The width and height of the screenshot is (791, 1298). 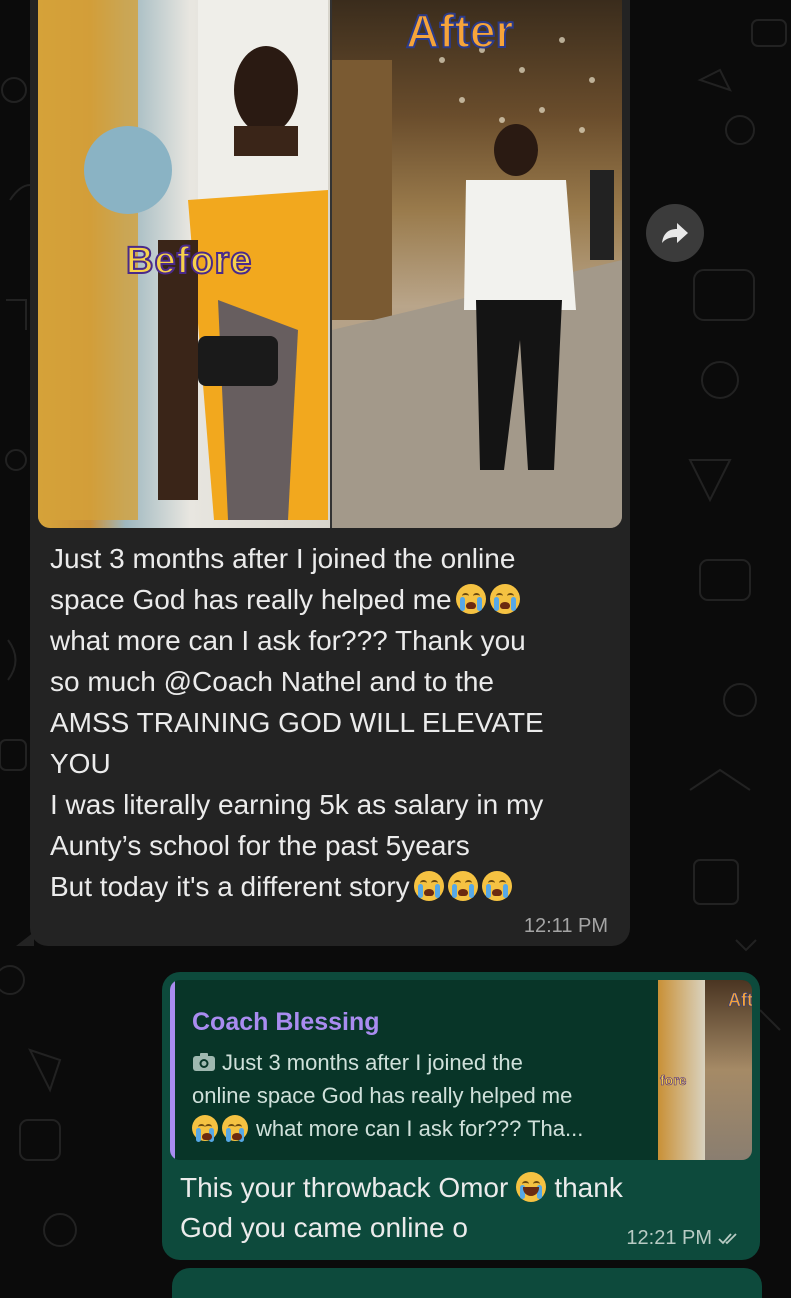 I want to click on quoted-image-thumbnail: fore Aft, so click(x=705, y=1070).